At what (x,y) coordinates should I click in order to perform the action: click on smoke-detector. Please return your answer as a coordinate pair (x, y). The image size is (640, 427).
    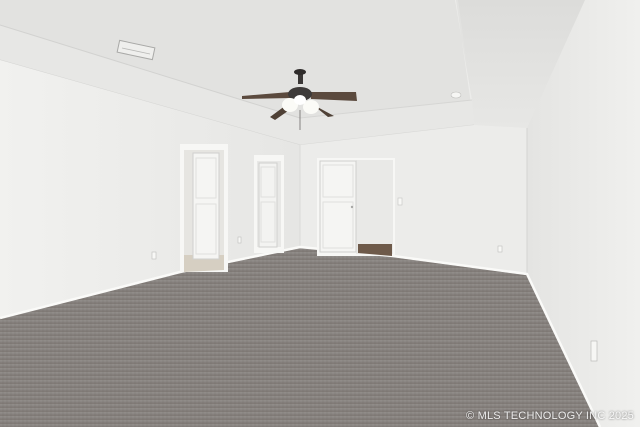
    Looking at the image, I should click on (456, 95).